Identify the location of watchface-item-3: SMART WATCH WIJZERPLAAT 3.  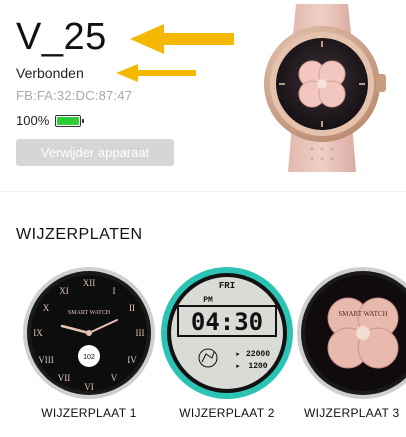
(351, 351).